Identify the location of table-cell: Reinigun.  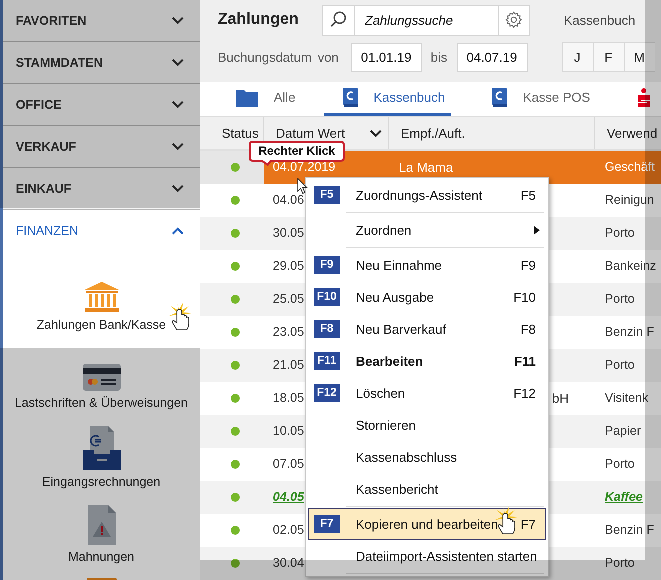
(629, 201).